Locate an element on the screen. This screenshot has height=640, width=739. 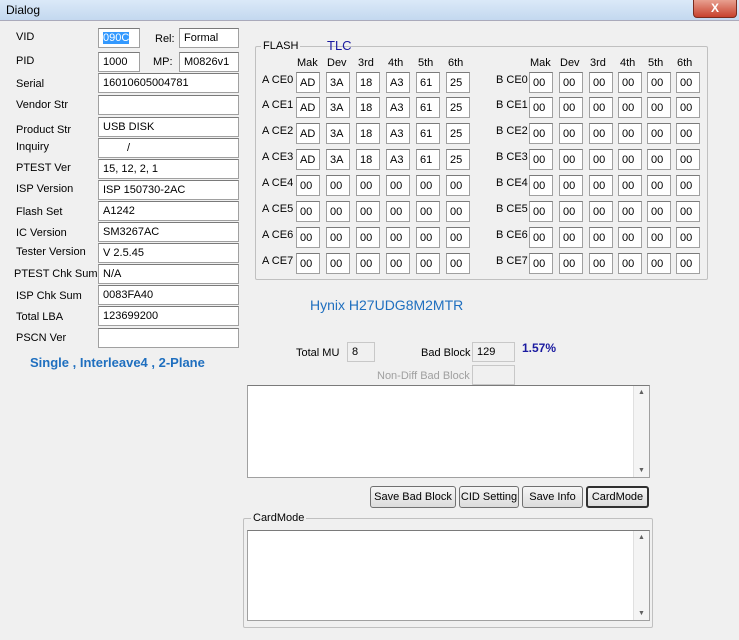
product-str-field: USB DISK is located at coordinates (168, 127).